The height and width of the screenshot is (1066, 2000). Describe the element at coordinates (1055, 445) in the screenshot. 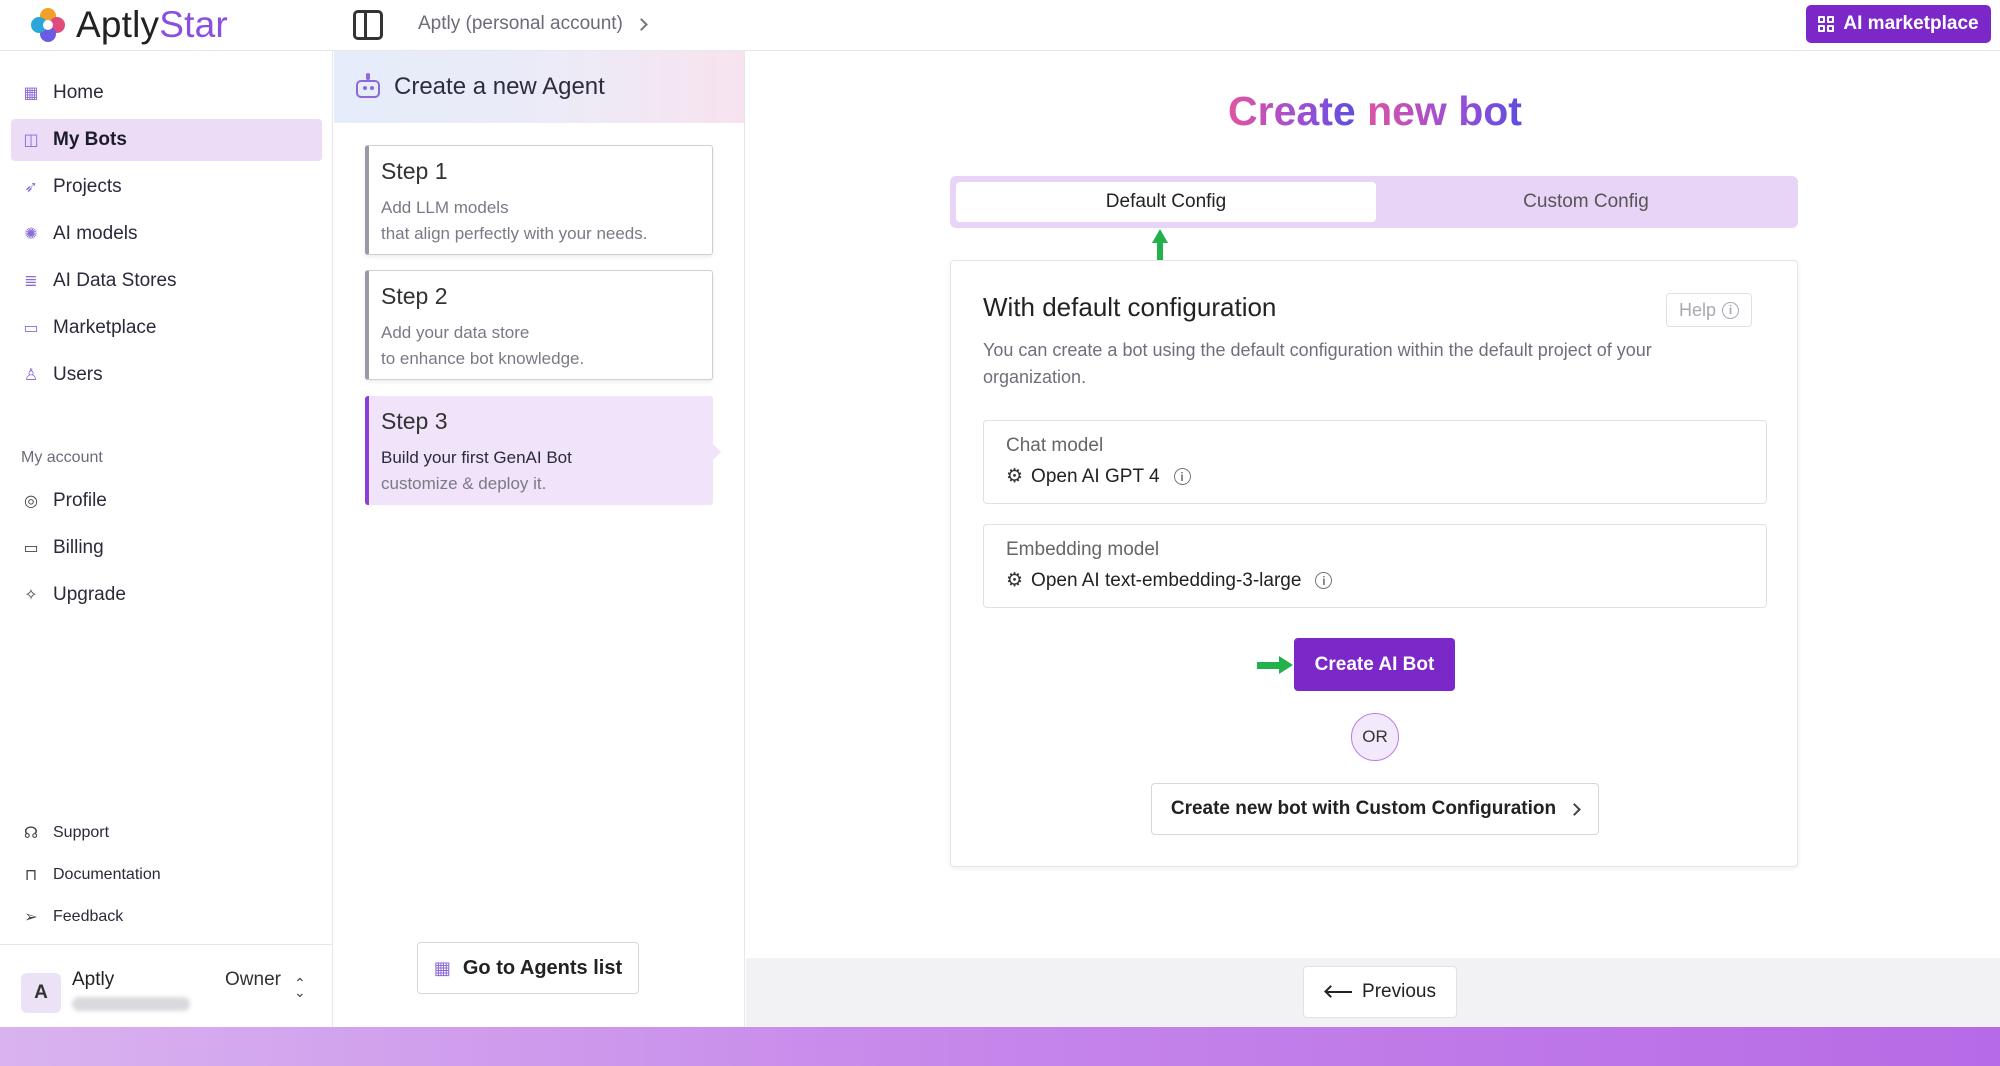

I see `chat-model-label: Chat model` at that location.